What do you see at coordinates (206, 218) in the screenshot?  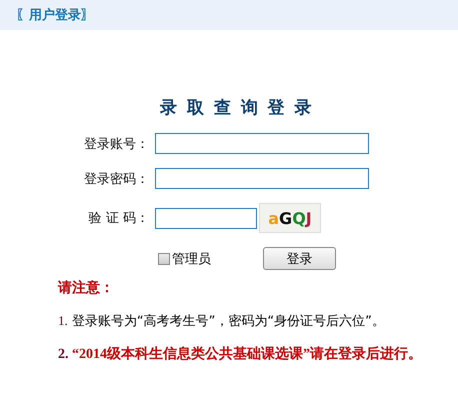 I see `captcha-field` at bounding box center [206, 218].